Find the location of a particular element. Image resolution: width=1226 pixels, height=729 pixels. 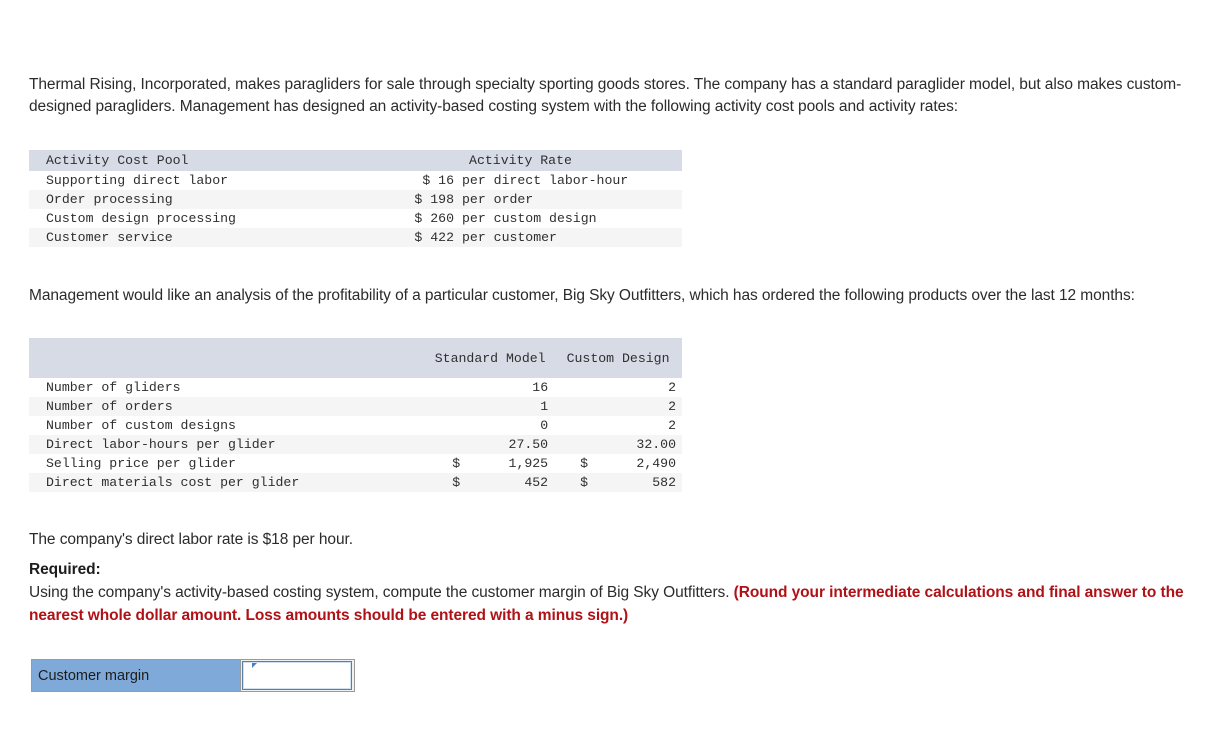

cell-rate-amount: $ 16 is located at coordinates (438, 180).